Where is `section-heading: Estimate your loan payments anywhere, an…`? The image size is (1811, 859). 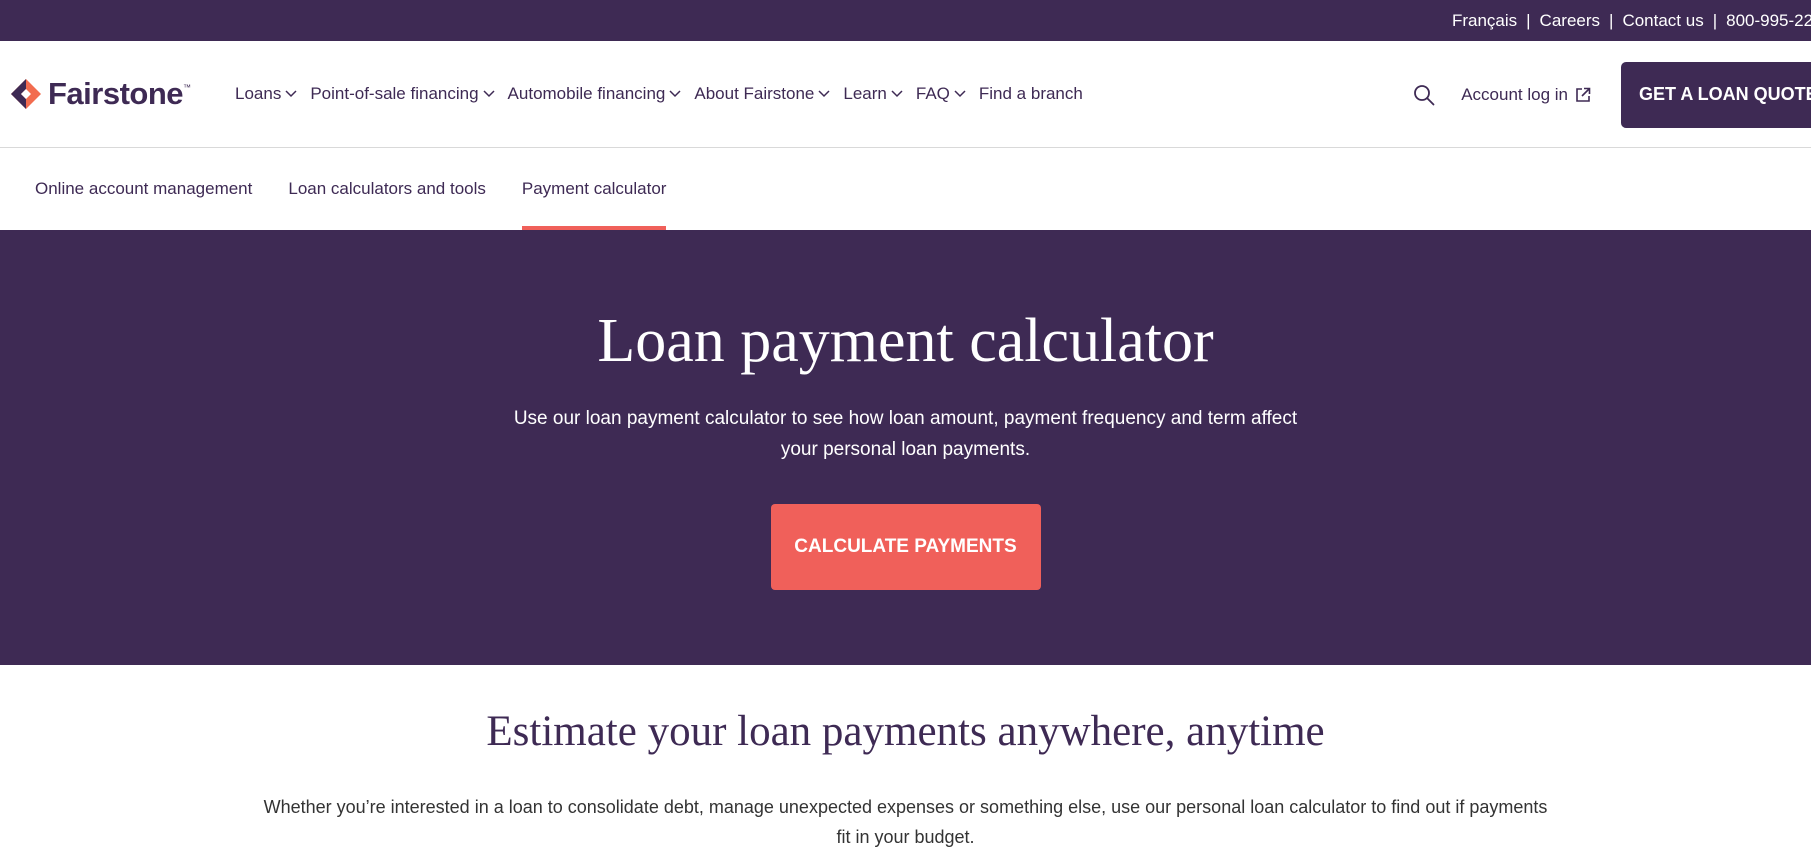
section-heading: Estimate your loan payments anywhere, an… is located at coordinates (905, 731).